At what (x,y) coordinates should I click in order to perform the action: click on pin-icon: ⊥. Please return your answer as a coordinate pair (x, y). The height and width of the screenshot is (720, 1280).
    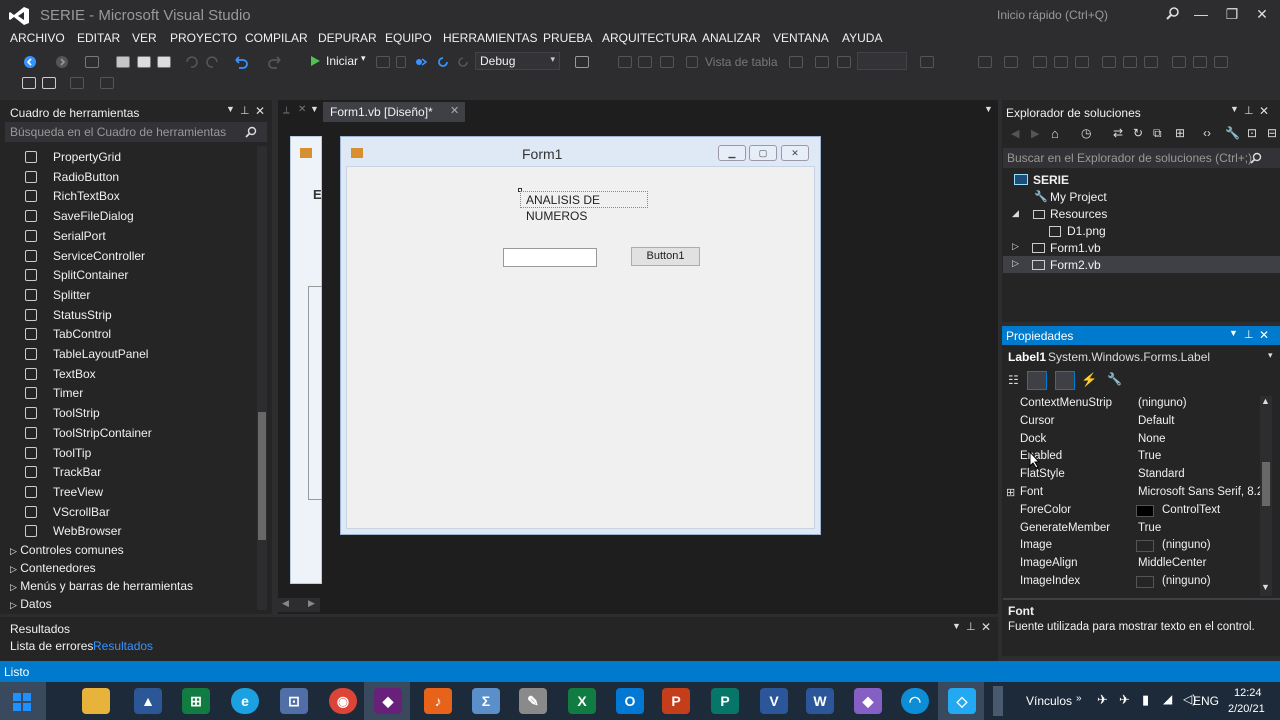
    Looking at the image, I should click on (245, 110).